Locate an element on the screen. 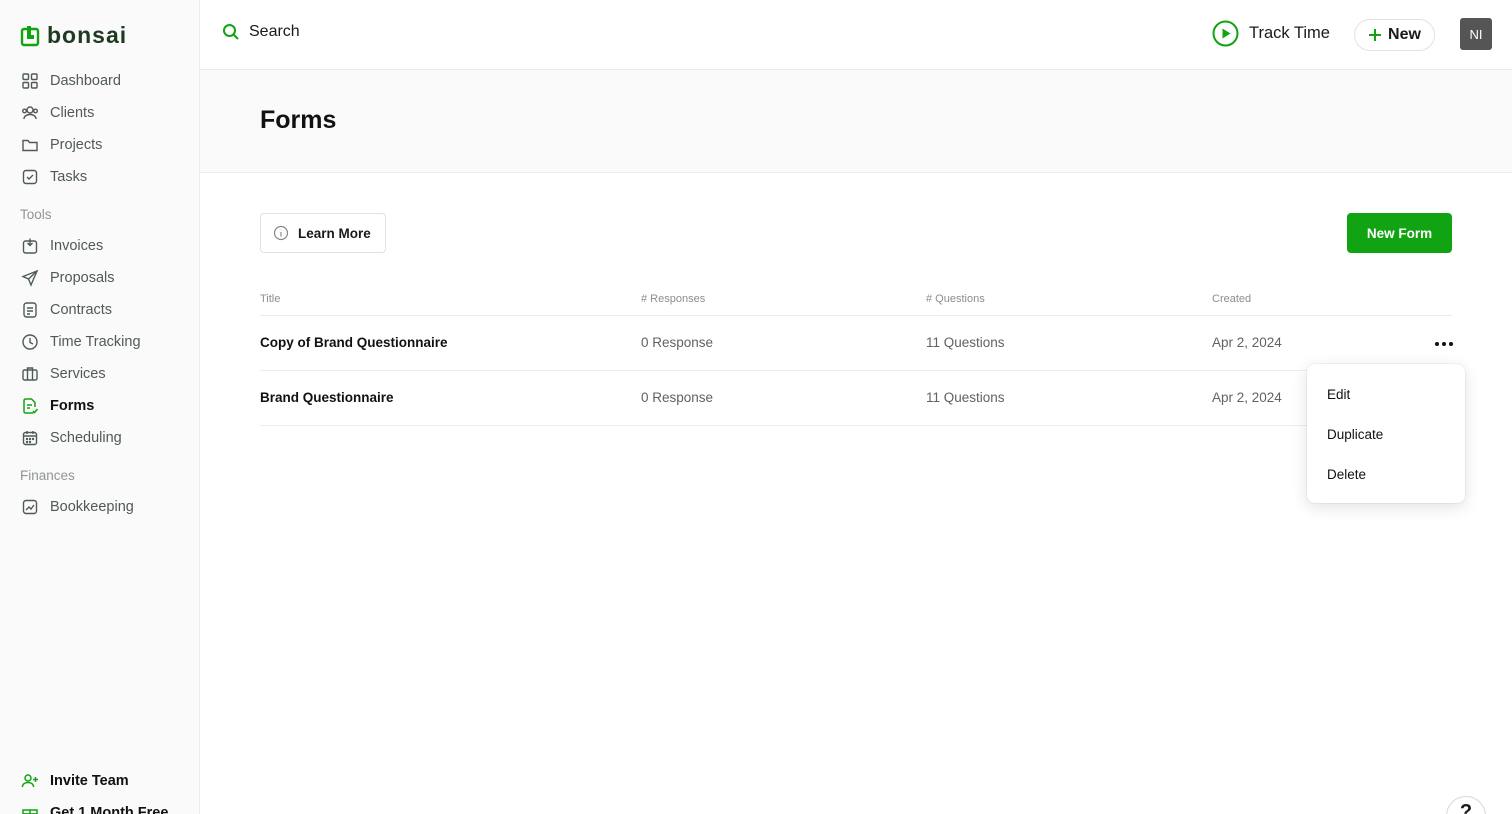 Image resolution: width=1512 pixels, height=814 pixels. sidebar-item-tasks: Tasks is located at coordinates (100, 177).